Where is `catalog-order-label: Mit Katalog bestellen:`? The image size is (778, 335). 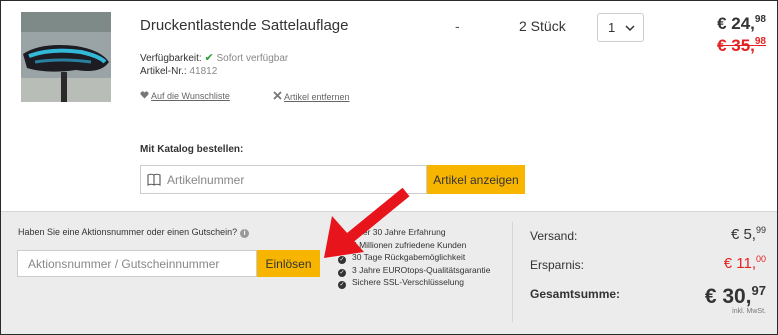
catalog-order-label: Mit Katalog bestellen: is located at coordinates (192, 149).